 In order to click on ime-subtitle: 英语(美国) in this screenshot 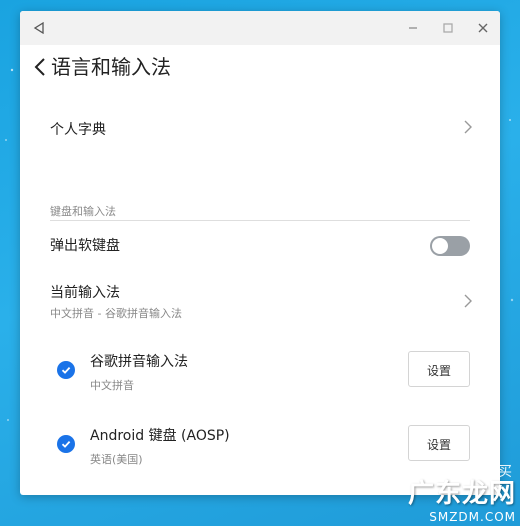, I will do `click(116, 459)`.